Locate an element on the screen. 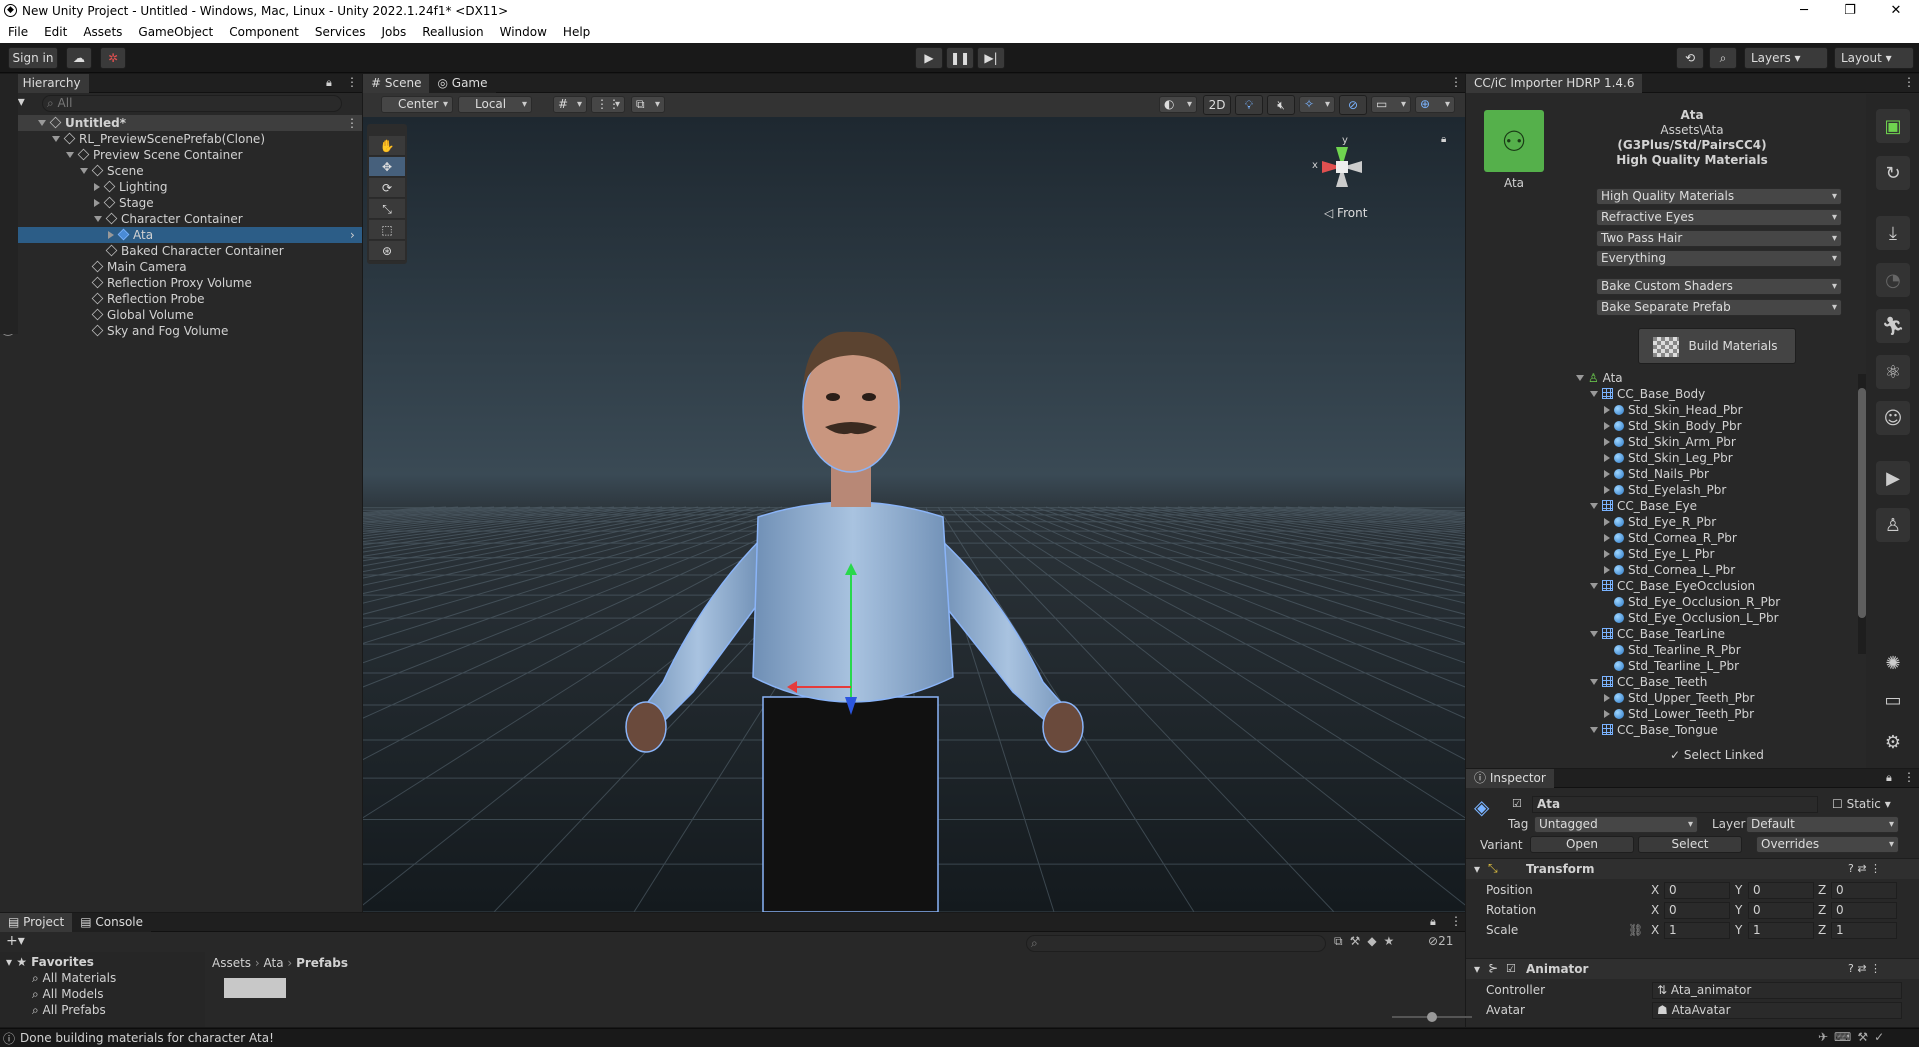  hierarchy-item: Reflection Probe is located at coordinates (181, 299).